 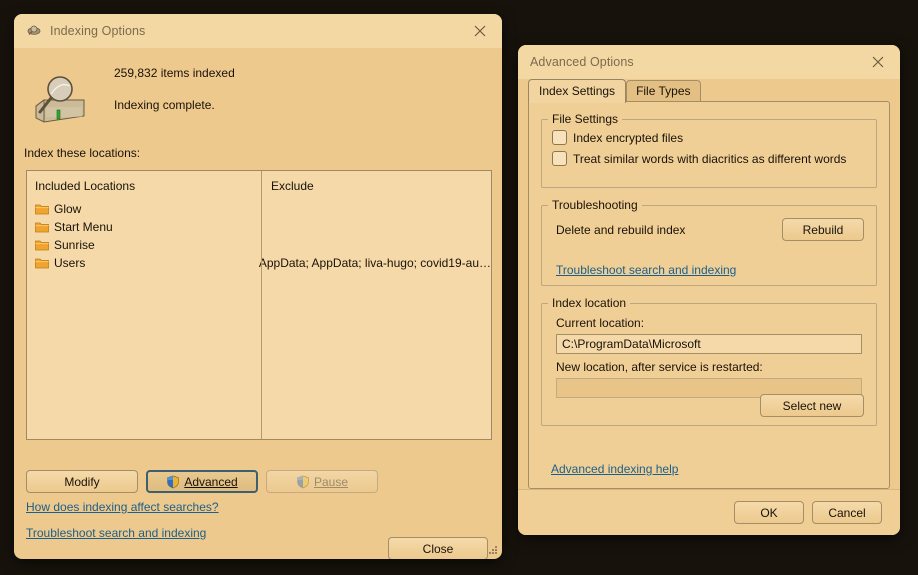 What do you see at coordinates (164, 105) in the screenshot?
I see `indexing-state-text: Indexing complete.` at bounding box center [164, 105].